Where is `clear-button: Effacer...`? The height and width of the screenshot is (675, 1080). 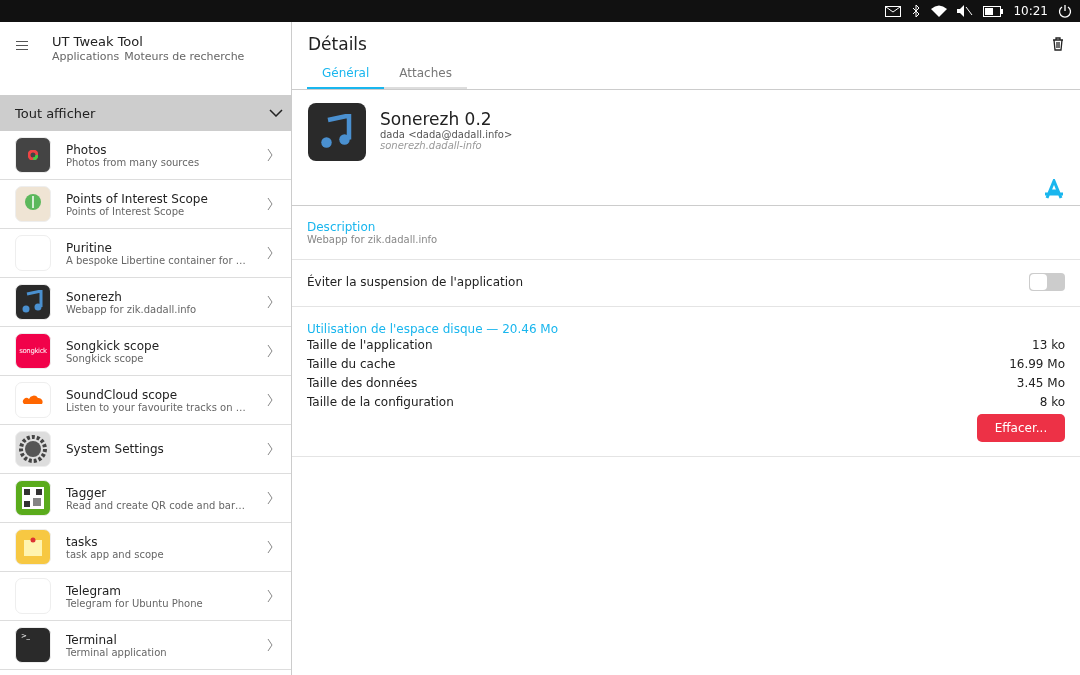 clear-button: Effacer... is located at coordinates (1021, 428).